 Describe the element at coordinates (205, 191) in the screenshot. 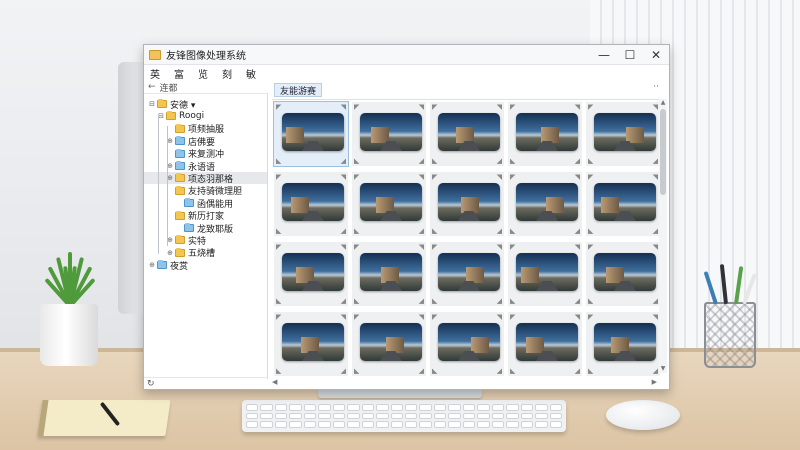

I see `tree-item: 友持骑微理胆` at that location.